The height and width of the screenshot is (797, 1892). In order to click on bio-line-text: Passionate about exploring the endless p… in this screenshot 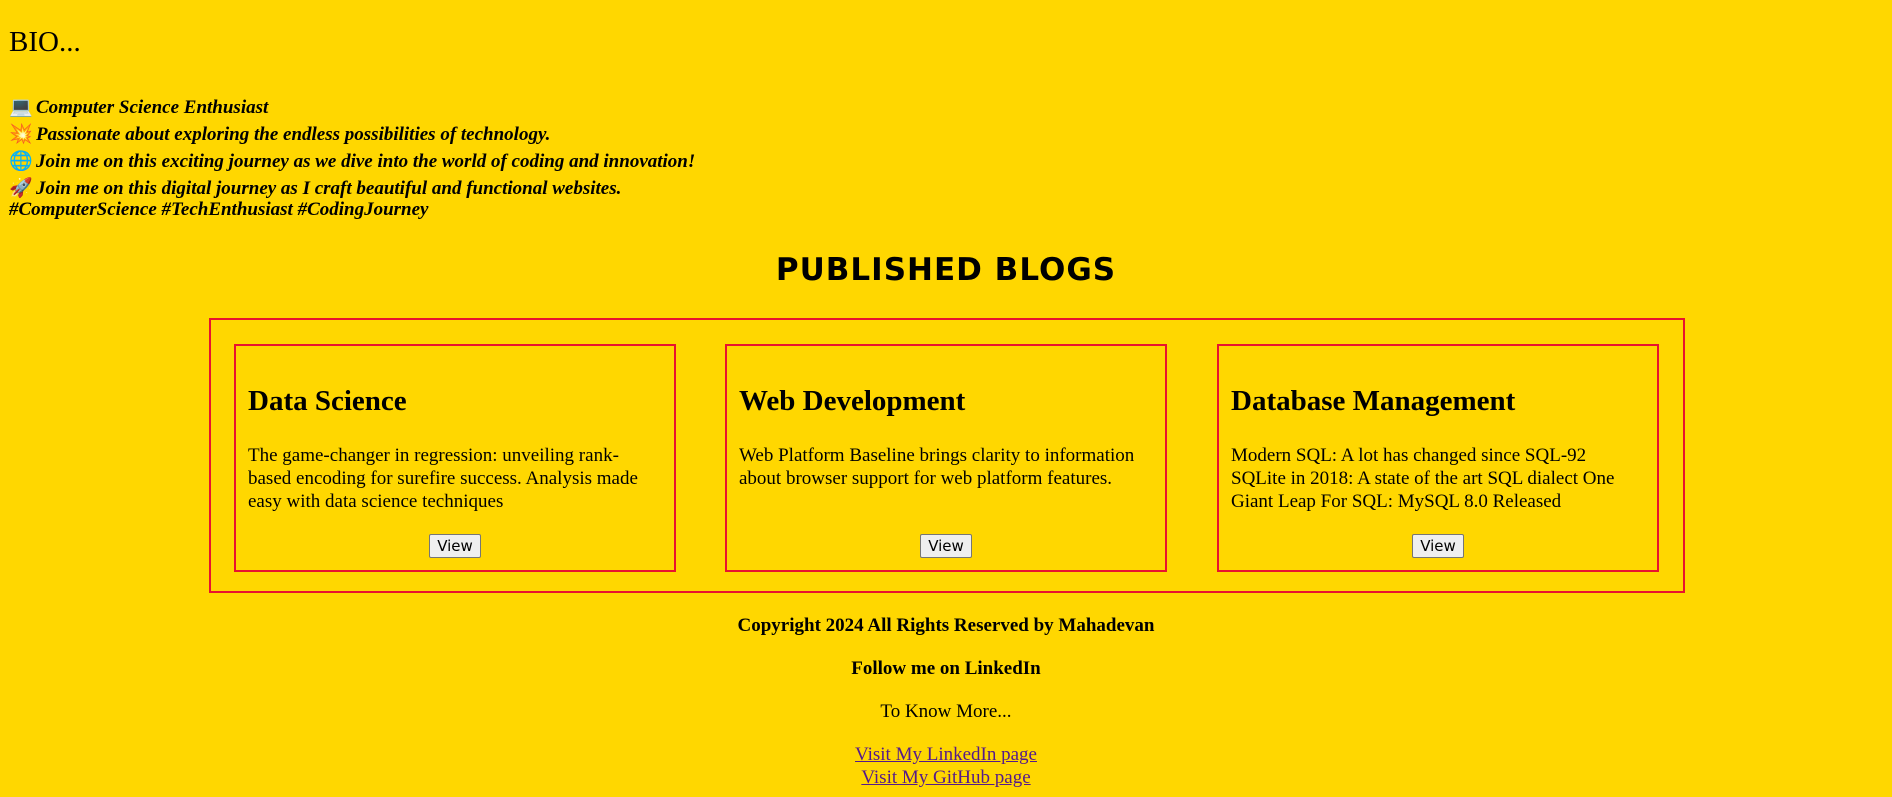, I will do `click(293, 134)`.